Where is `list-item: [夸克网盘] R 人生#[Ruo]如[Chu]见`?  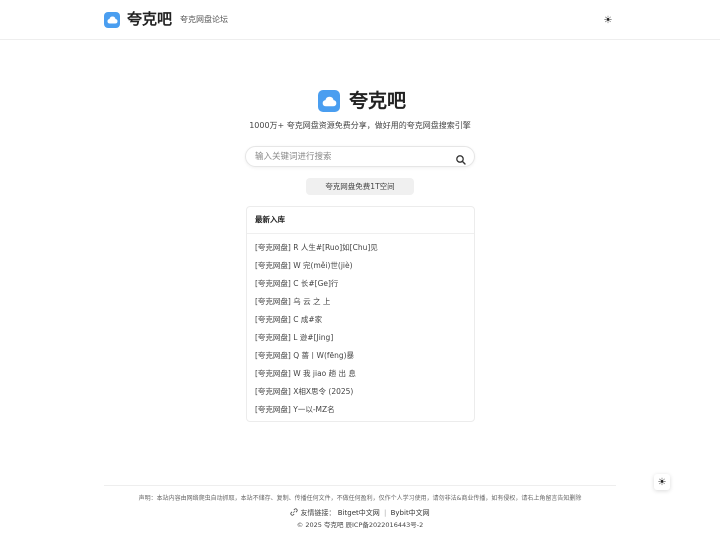
list-item: [夸克网盘] R 人生#[Ruo]如[Chu]见 is located at coordinates (361, 248).